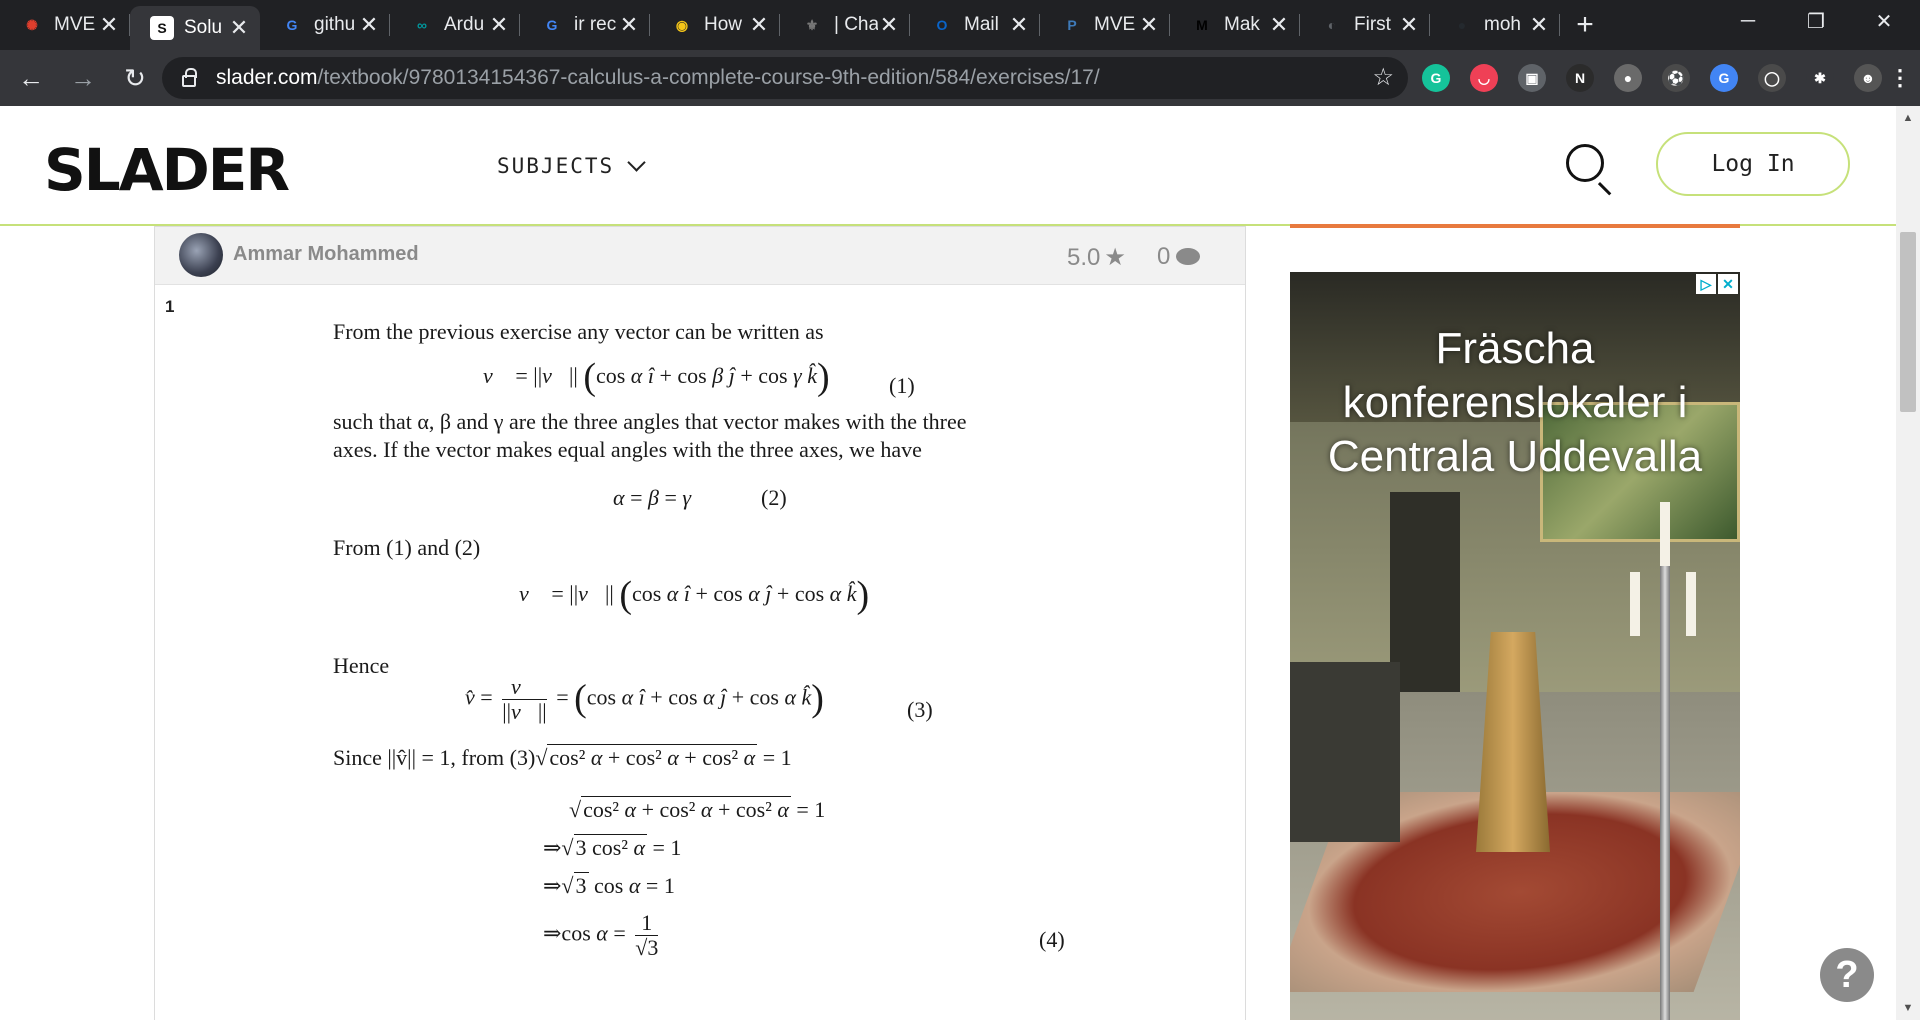  Describe the element at coordinates (1635, 604) in the screenshot. I see `ad-candle` at that location.